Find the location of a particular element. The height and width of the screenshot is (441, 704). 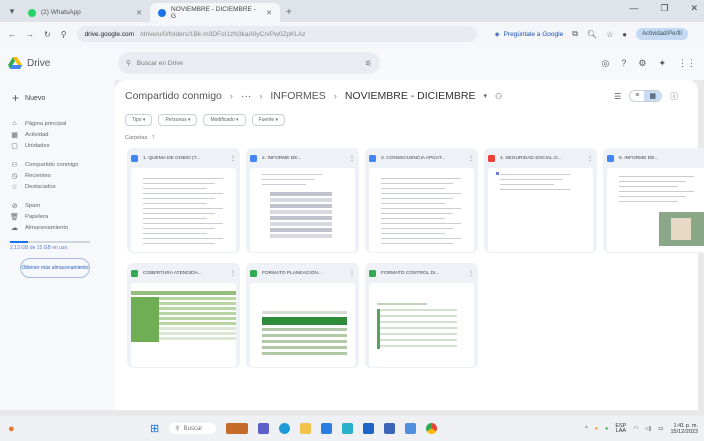

file-card: 4. SEGURIDAD SOCIAL O... ⋮ is located at coordinates (540, 200).